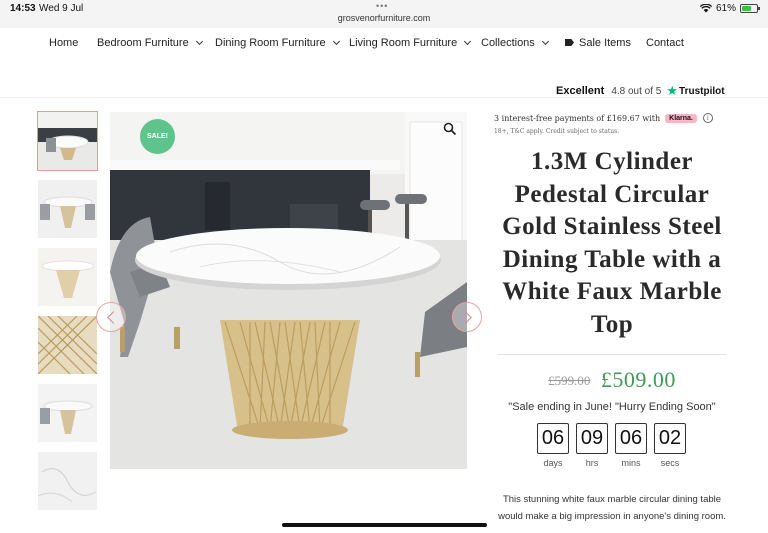 The image size is (768, 533). I want to click on gallery-prev-button, so click(111, 317).